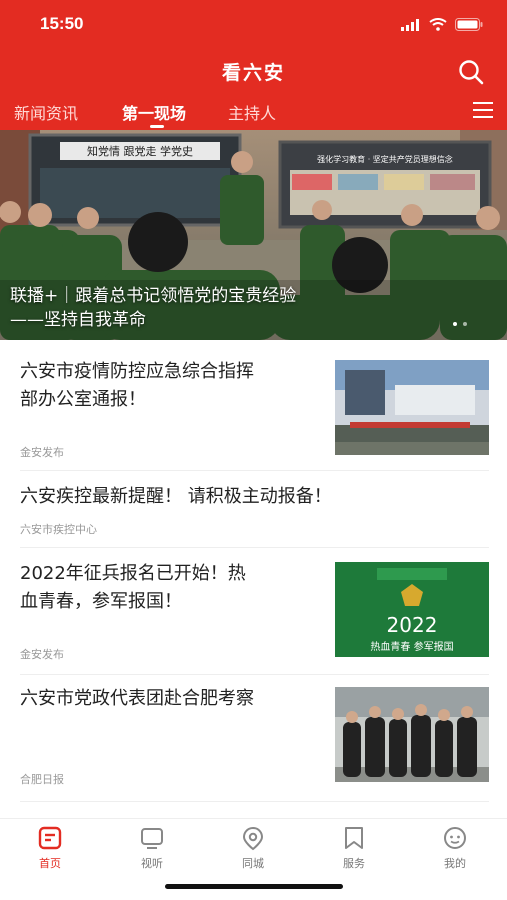  Describe the element at coordinates (157, 126) in the screenshot. I see `active-tab-indicator` at that location.